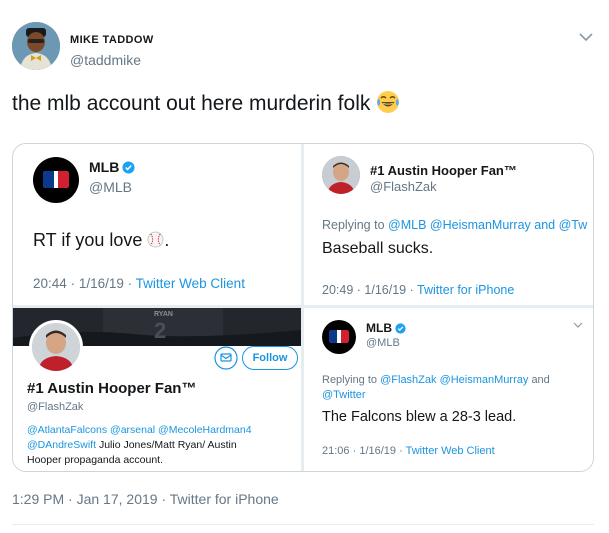 The height and width of the screenshot is (533, 609). I want to click on profile-handle: @FlashZak, so click(55, 407).